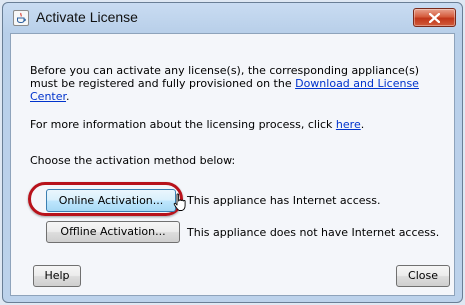 Image resolution: width=465 pixels, height=305 pixels. Describe the element at coordinates (179, 202) in the screenshot. I see `hand-cursor-icon` at that location.